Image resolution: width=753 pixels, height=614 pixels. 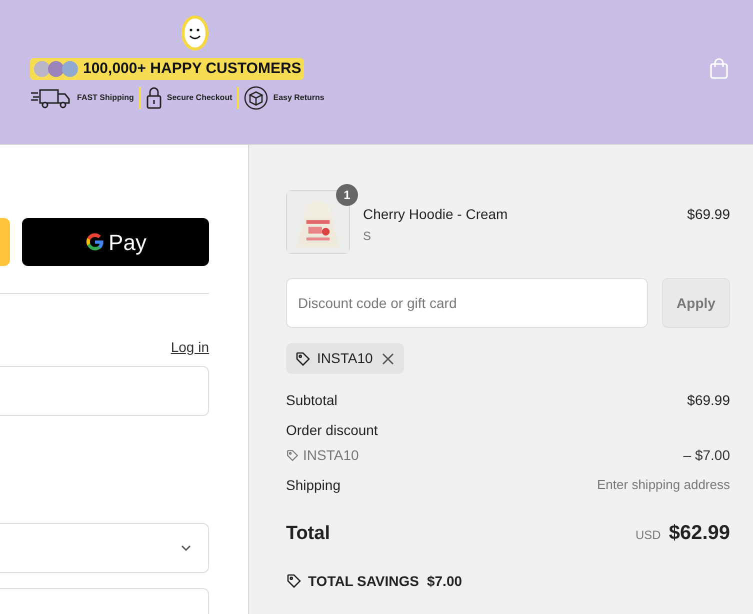 What do you see at coordinates (51, 98) in the screenshot?
I see `truck-icon` at bounding box center [51, 98].